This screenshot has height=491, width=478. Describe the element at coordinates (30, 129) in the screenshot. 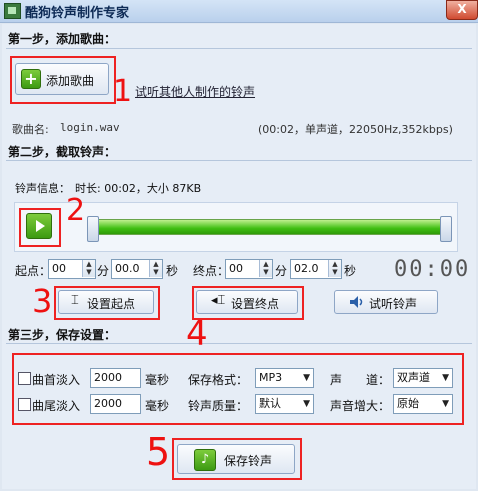

I see `song-name-label: 歌曲名:` at that location.